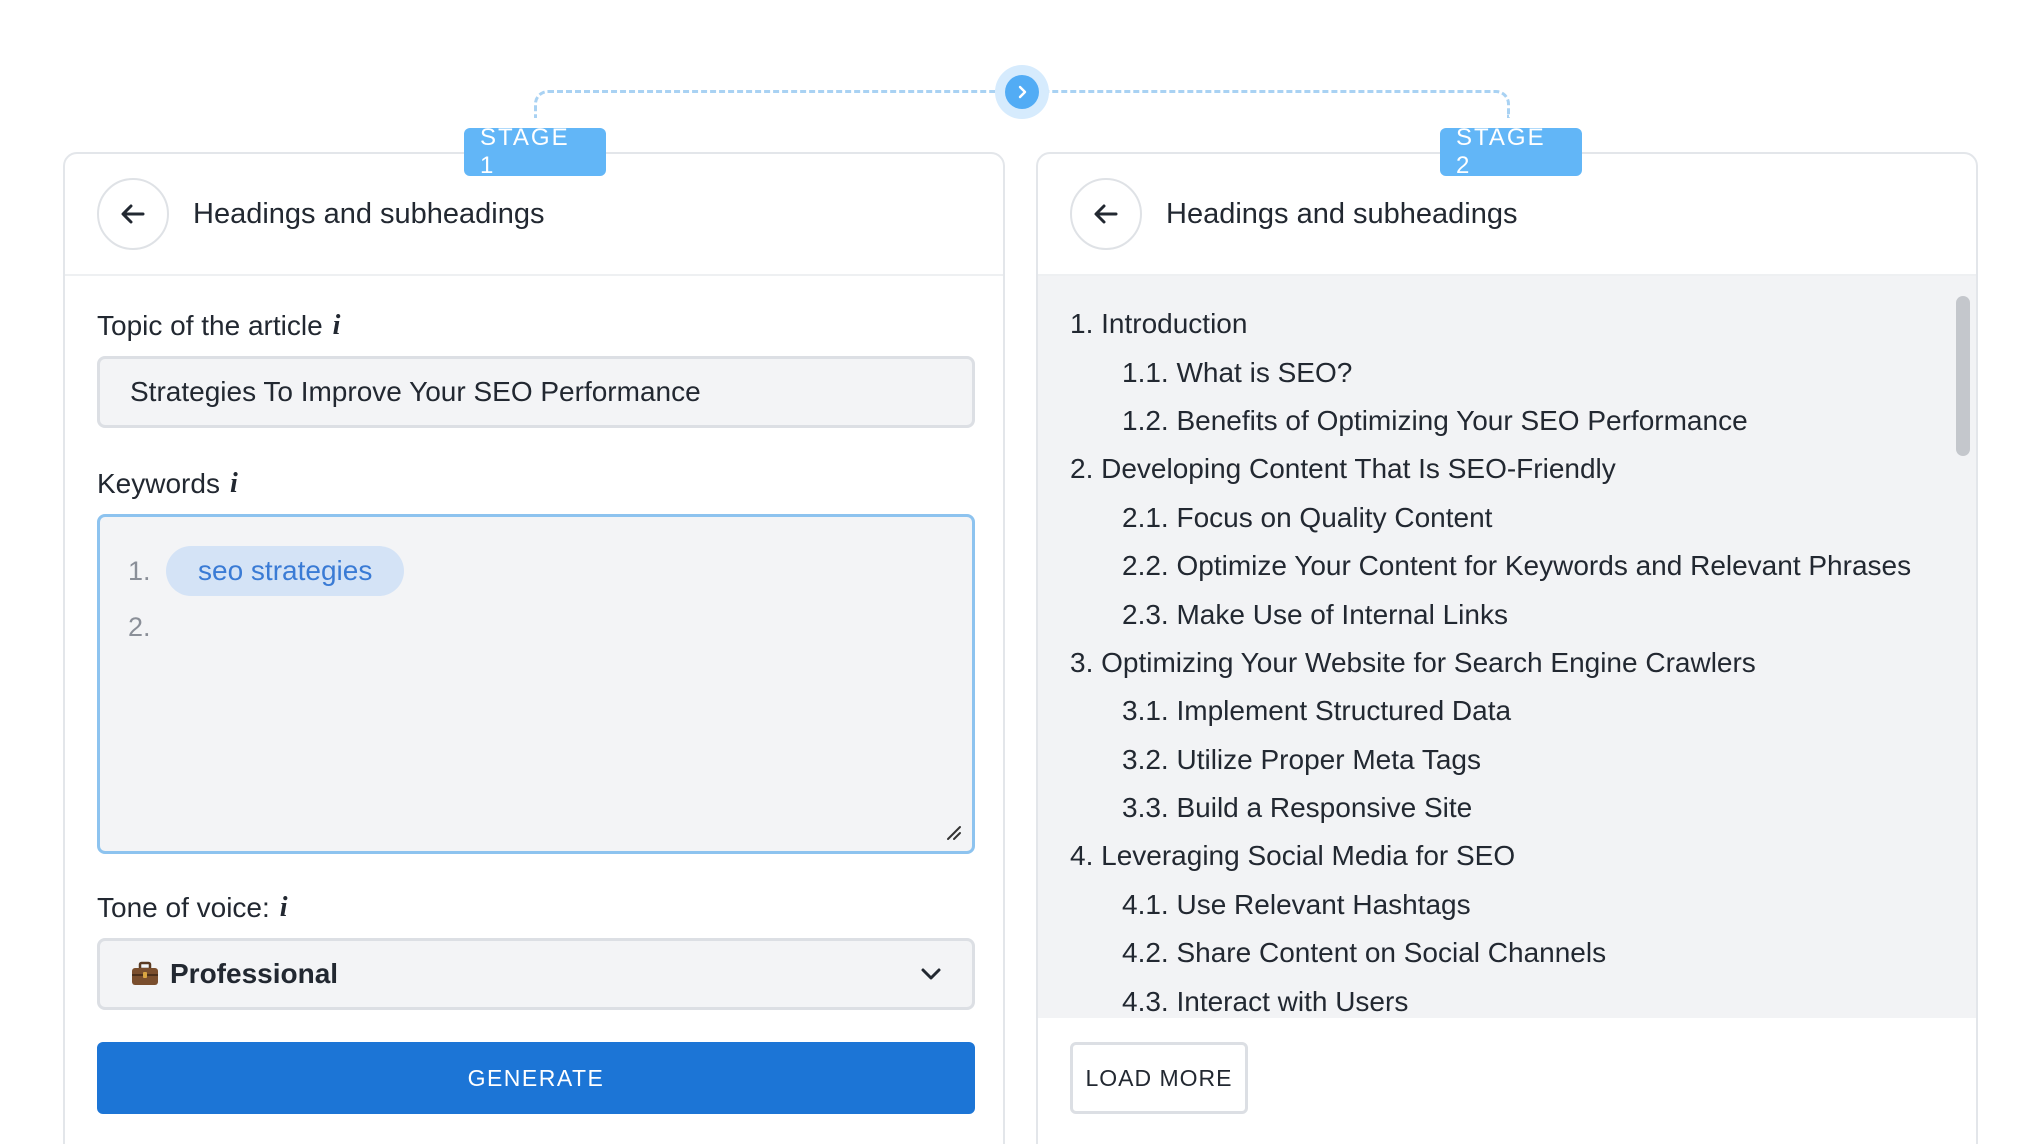 The width and height of the screenshot is (2040, 1144). Describe the element at coordinates (1963, 376) in the screenshot. I see `outline-scrollbar` at that location.